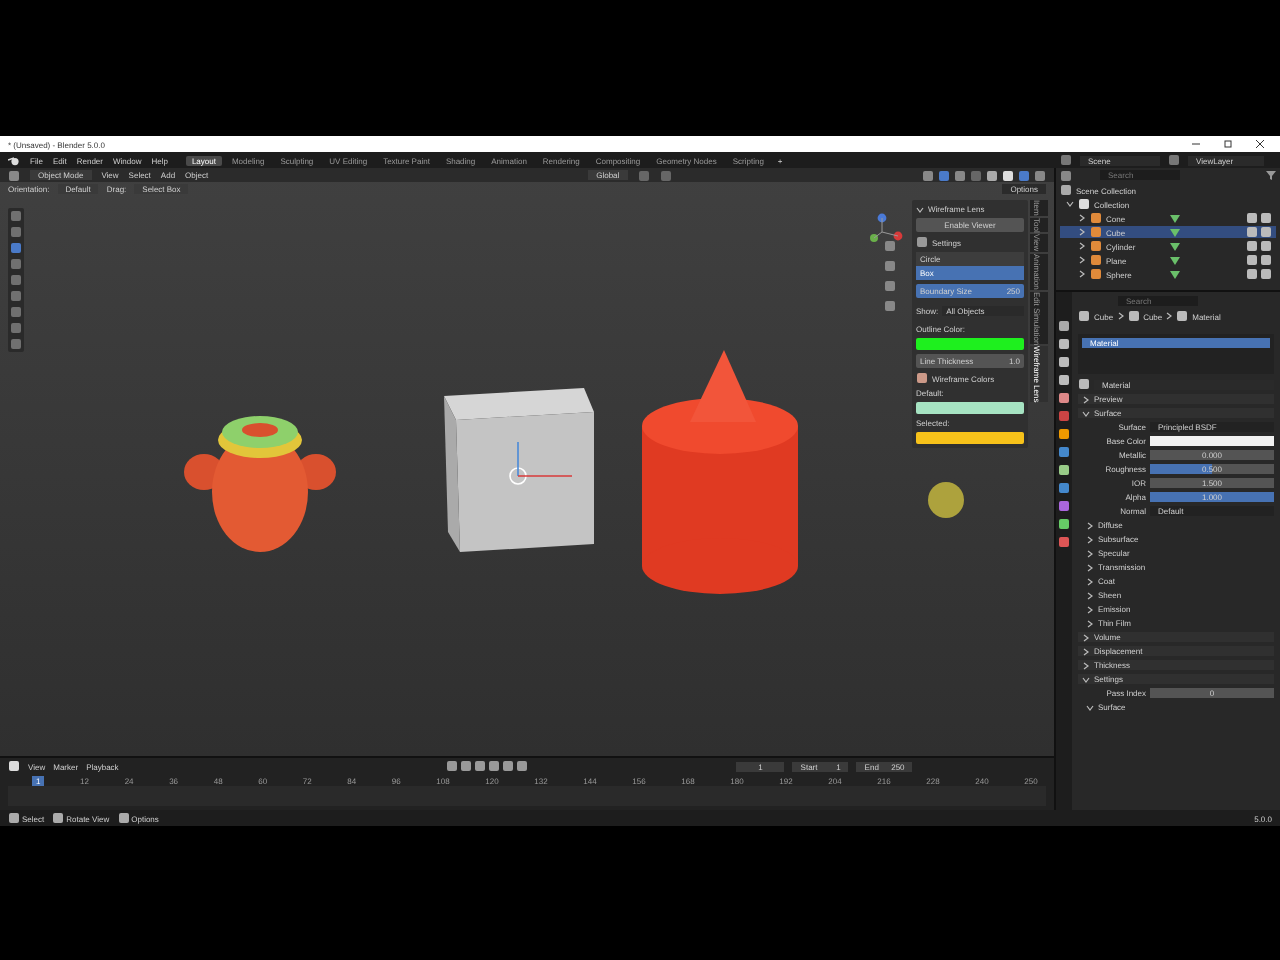 This screenshot has height=960, width=1280. What do you see at coordinates (886, 227) in the screenshot?
I see `navigation-gizmo-drawing` at bounding box center [886, 227].